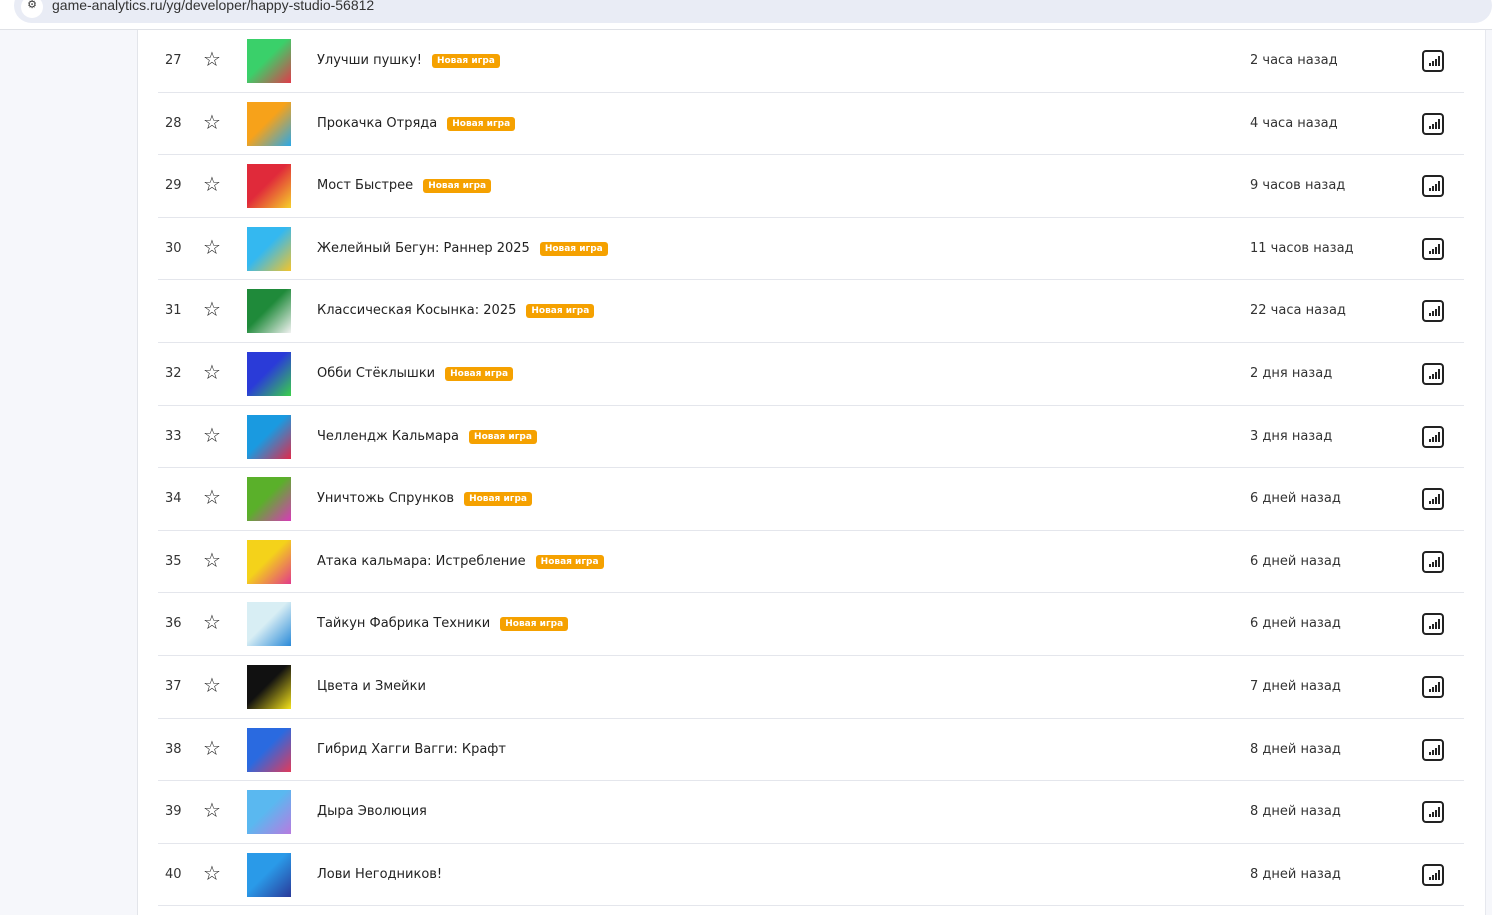 This screenshot has width=1492, height=915. Describe the element at coordinates (416, 310) in the screenshot. I see `game-name: Классическая Косынка: 2025` at that location.